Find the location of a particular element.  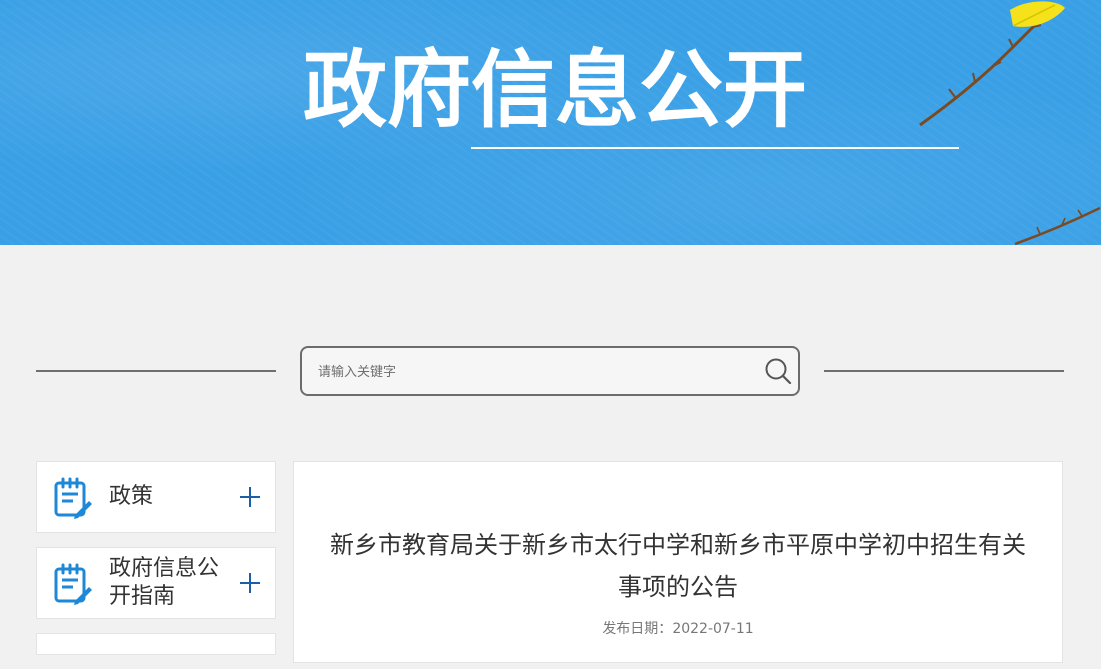

title-underline is located at coordinates (715, 148).